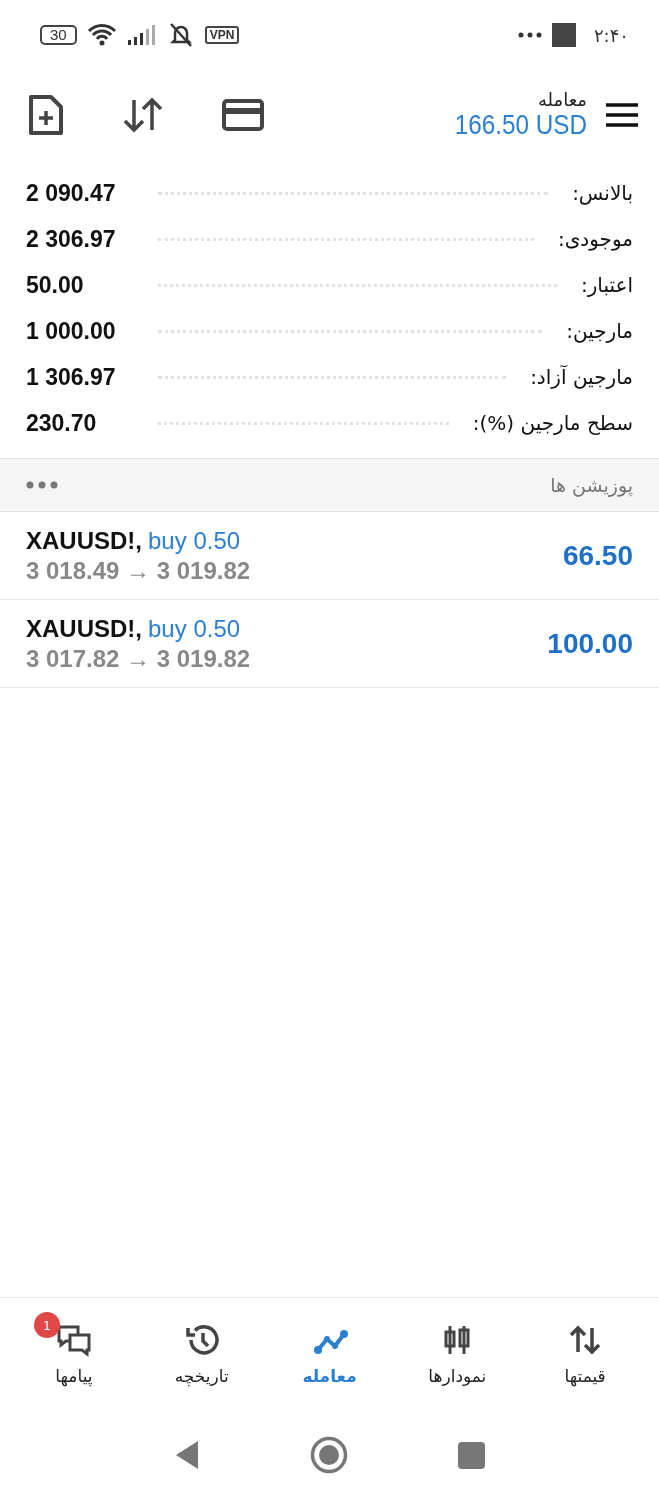  I want to click on summary-label: مارجین:, so click(599, 331).